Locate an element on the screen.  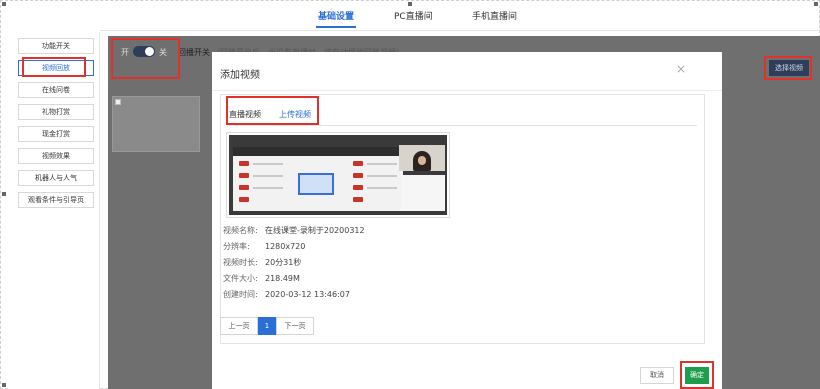
page-1-button: 1 is located at coordinates (267, 326).